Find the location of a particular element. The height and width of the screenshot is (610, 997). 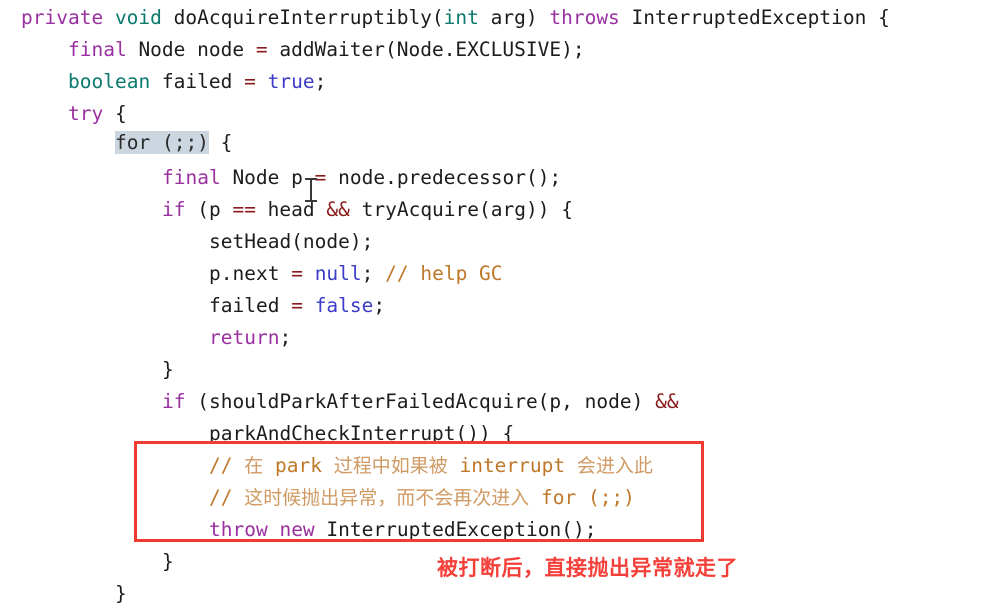

code-token: Node node is located at coordinates (191, 49).